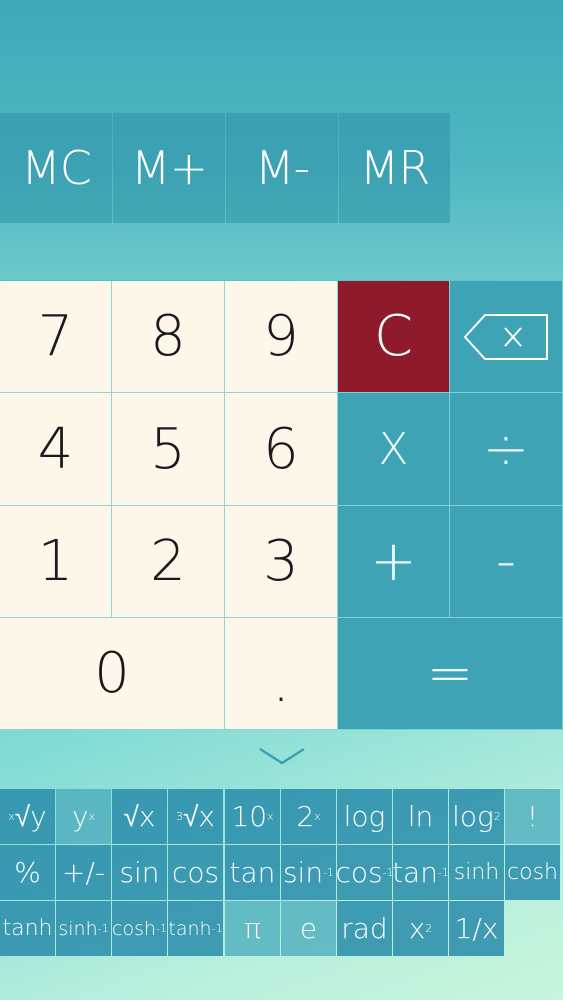  What do you see at coordinates (83, 872) in the screenshot?
I see `sign-toggle-button: +/-` at bounding box center [83, 872].